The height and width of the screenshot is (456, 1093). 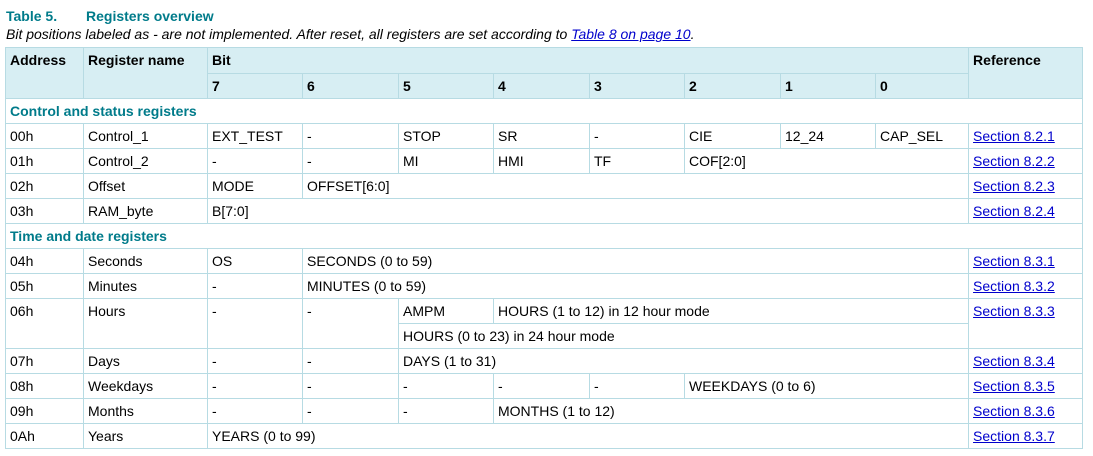 I want to click on bit-field-cell: B[7:0], so click(x=588, y=211).